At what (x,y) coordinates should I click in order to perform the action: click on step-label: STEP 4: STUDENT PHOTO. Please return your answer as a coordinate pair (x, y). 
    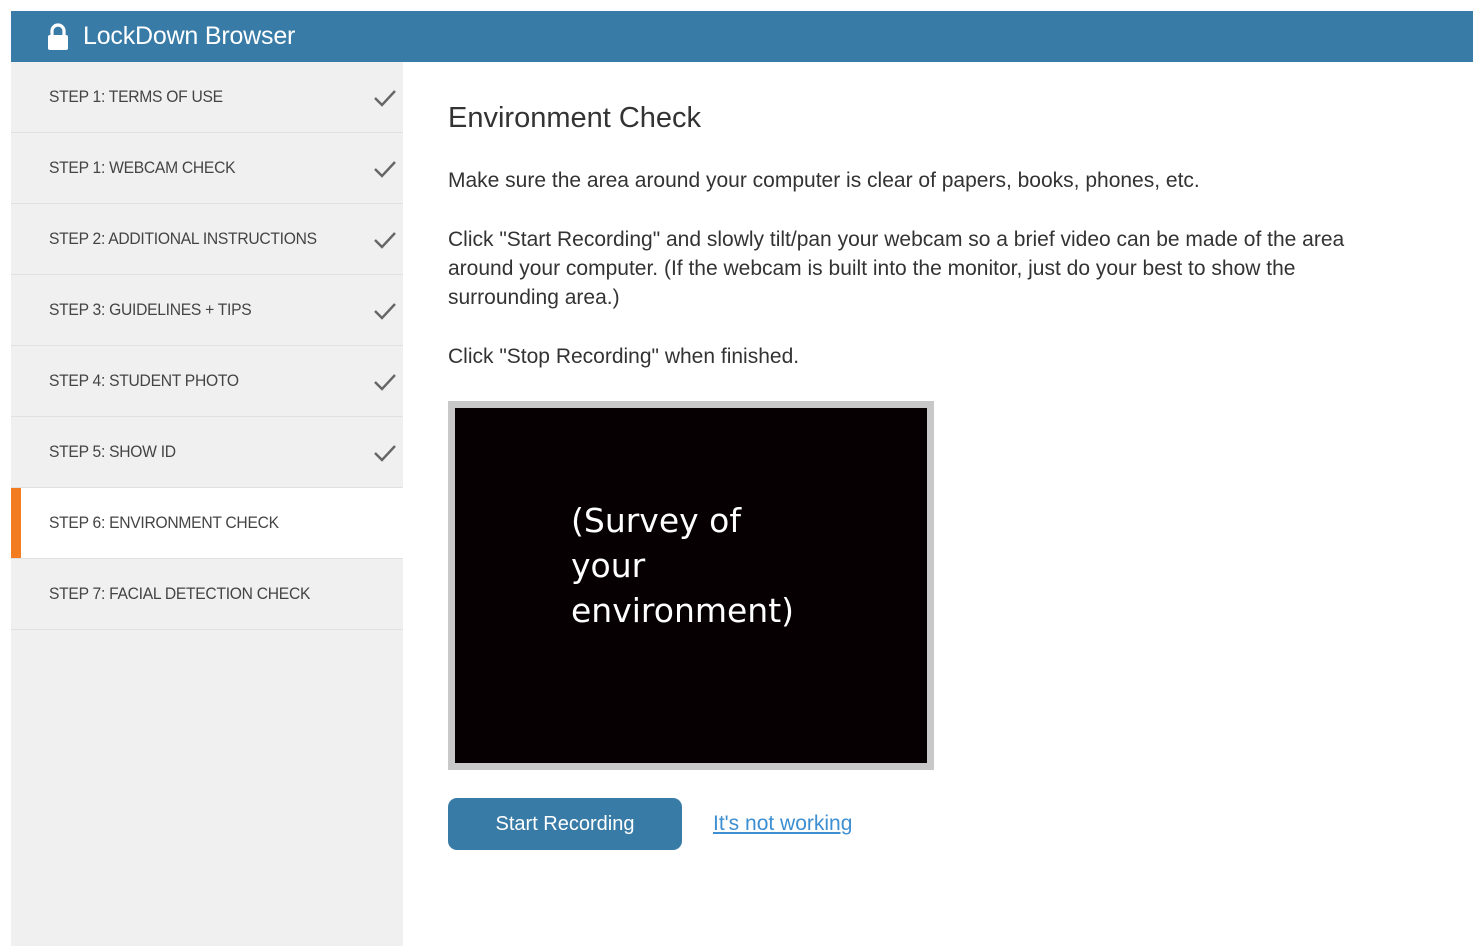
    Looking at the image, I should click on (144, 380).